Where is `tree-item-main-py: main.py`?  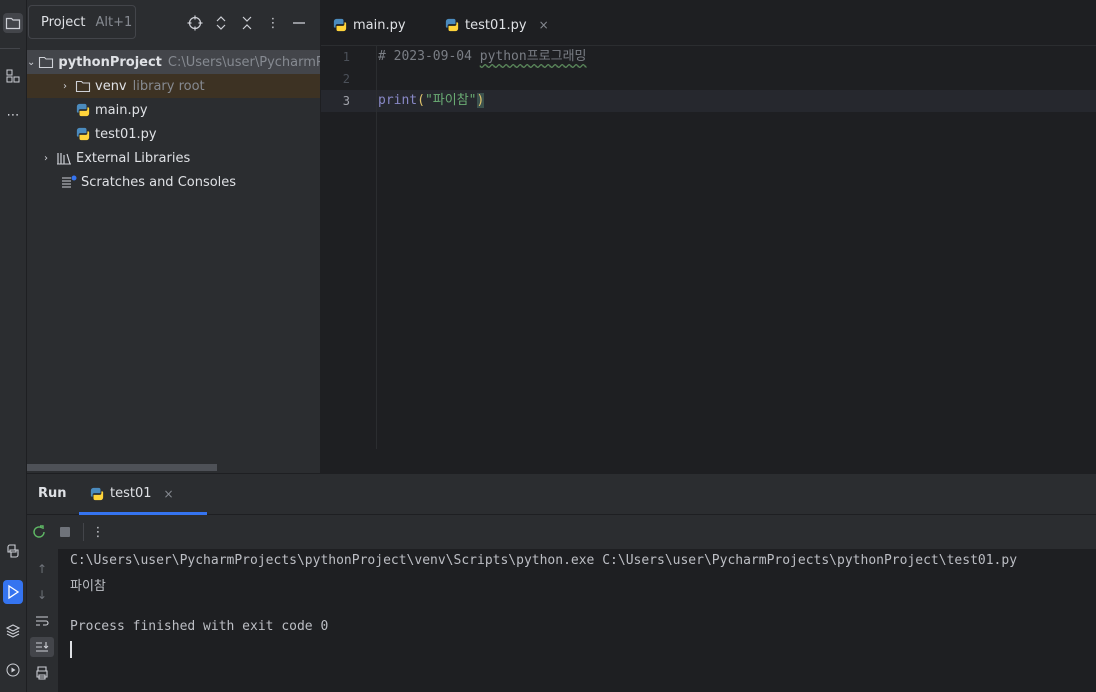 tree-item-main-py: main.py is located at coordinates (173, 110).